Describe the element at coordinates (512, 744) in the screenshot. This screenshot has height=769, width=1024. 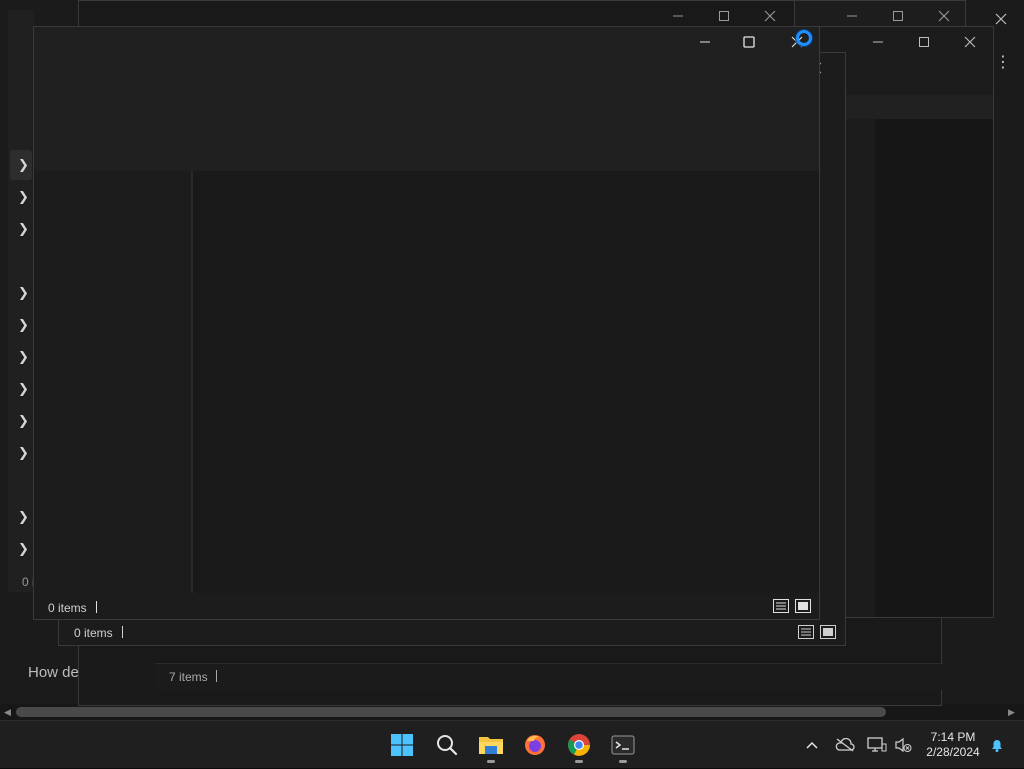
I see `taskbar: 7:14 PM 2/28/2024` at that location.